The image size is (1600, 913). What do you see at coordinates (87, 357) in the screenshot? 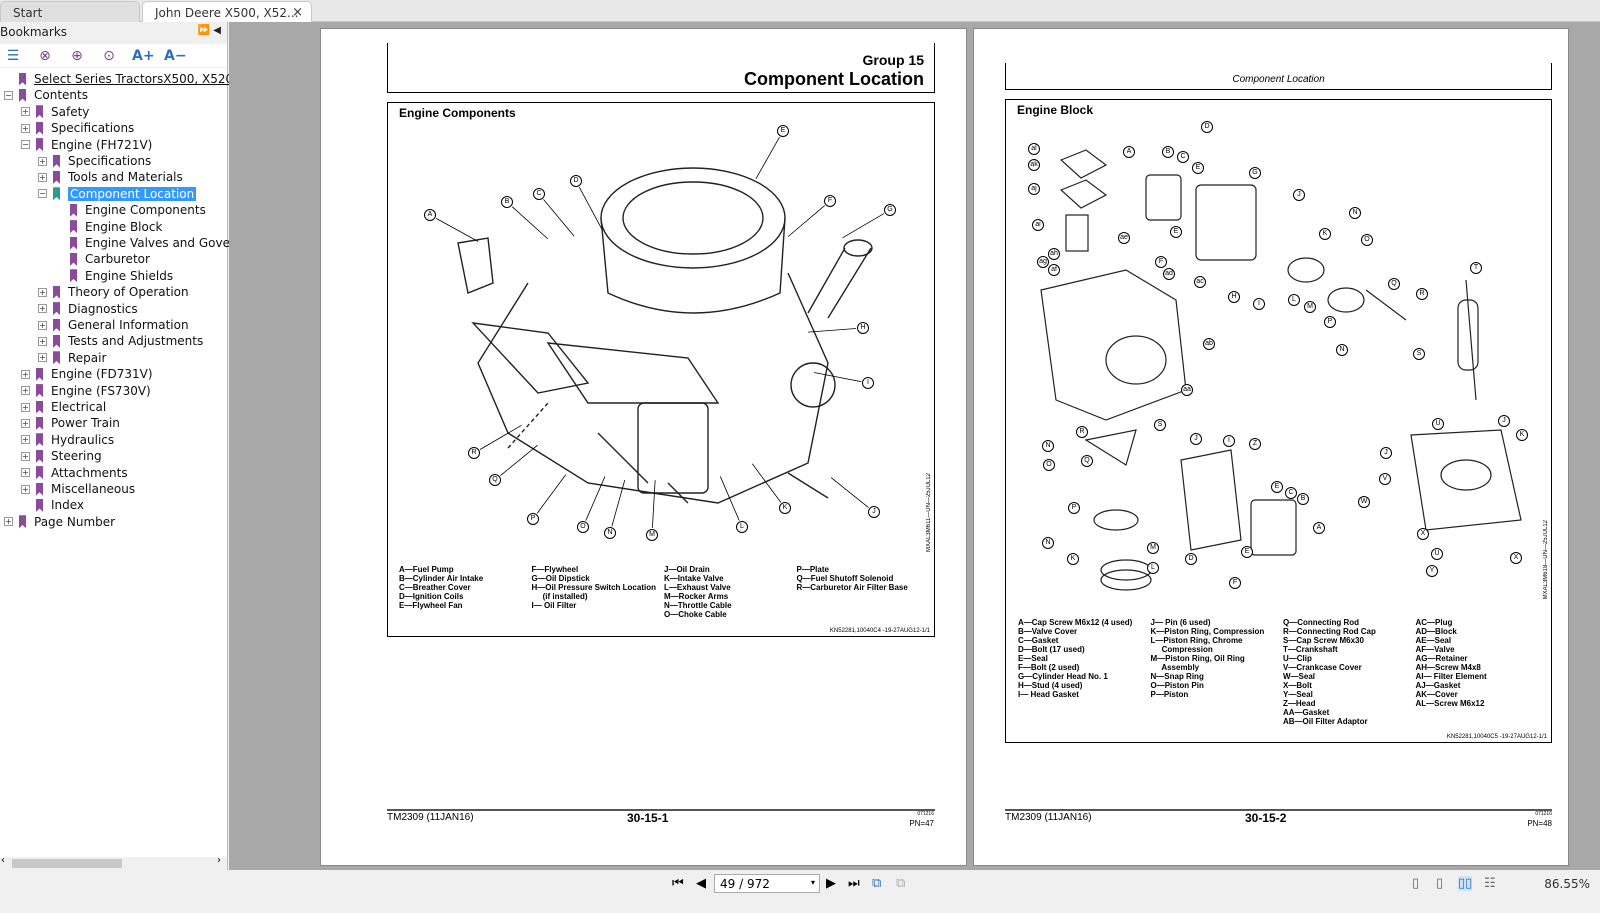
I see `bookmark-label: Repair` at bounding box center [87, 357].